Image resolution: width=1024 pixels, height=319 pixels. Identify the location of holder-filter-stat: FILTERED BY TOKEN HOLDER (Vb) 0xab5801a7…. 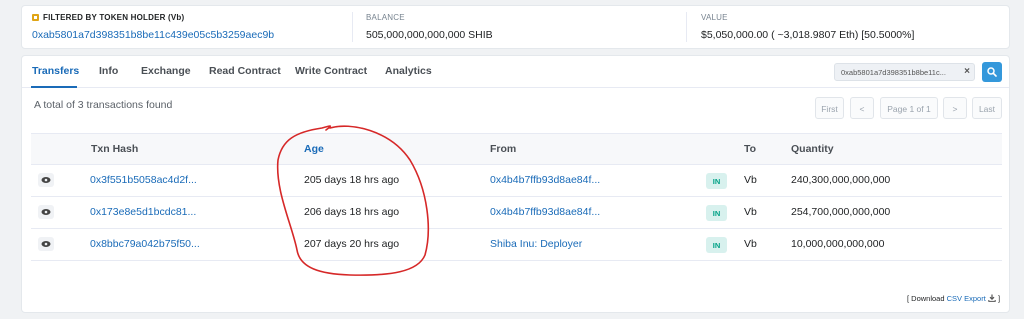
(192, 27).